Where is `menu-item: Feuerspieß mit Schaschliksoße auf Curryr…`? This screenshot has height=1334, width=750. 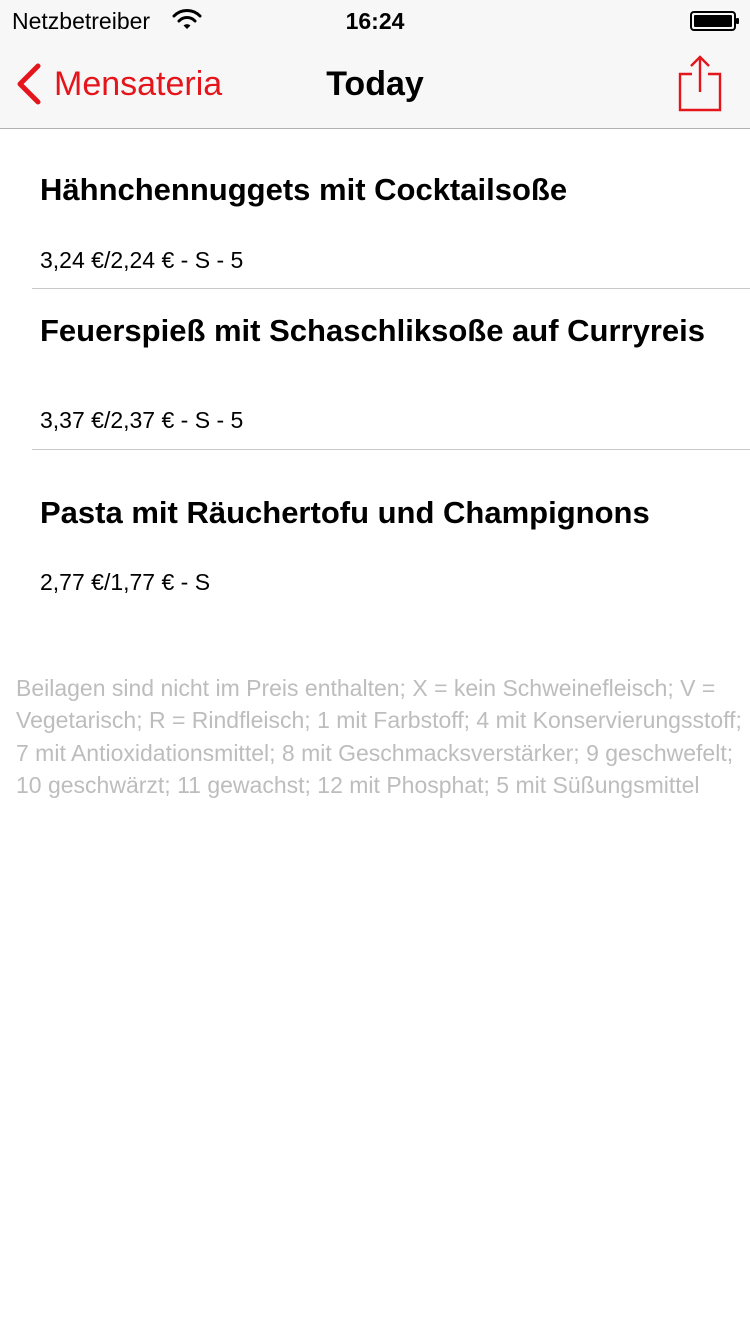 menu-item: Feuerspieß mit Schaschliksoße auf Curryr… is located at coordinates (375, 369).